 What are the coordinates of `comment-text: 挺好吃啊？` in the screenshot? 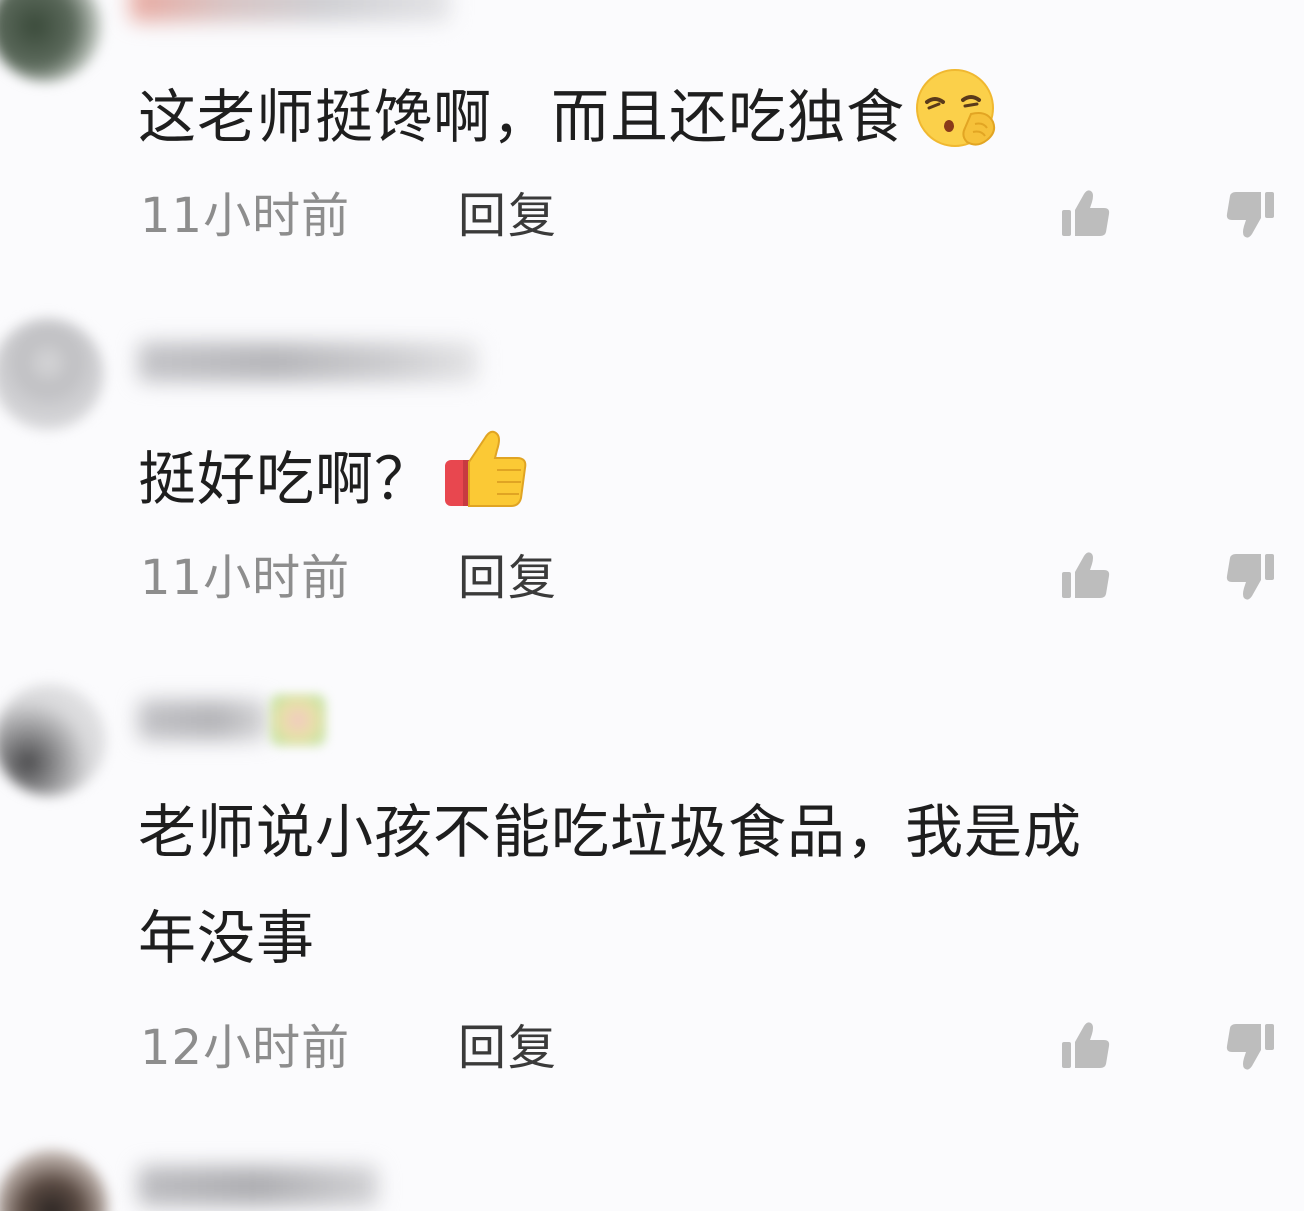 It's located at (335, 482).